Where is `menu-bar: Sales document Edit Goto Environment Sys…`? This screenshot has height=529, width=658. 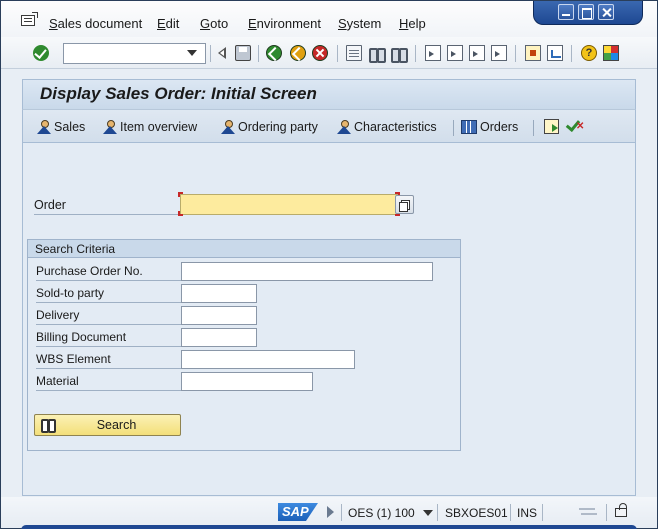
menu-bar: Sales document Edit Goto Environment Sys… is located at coordinates (329, 19).